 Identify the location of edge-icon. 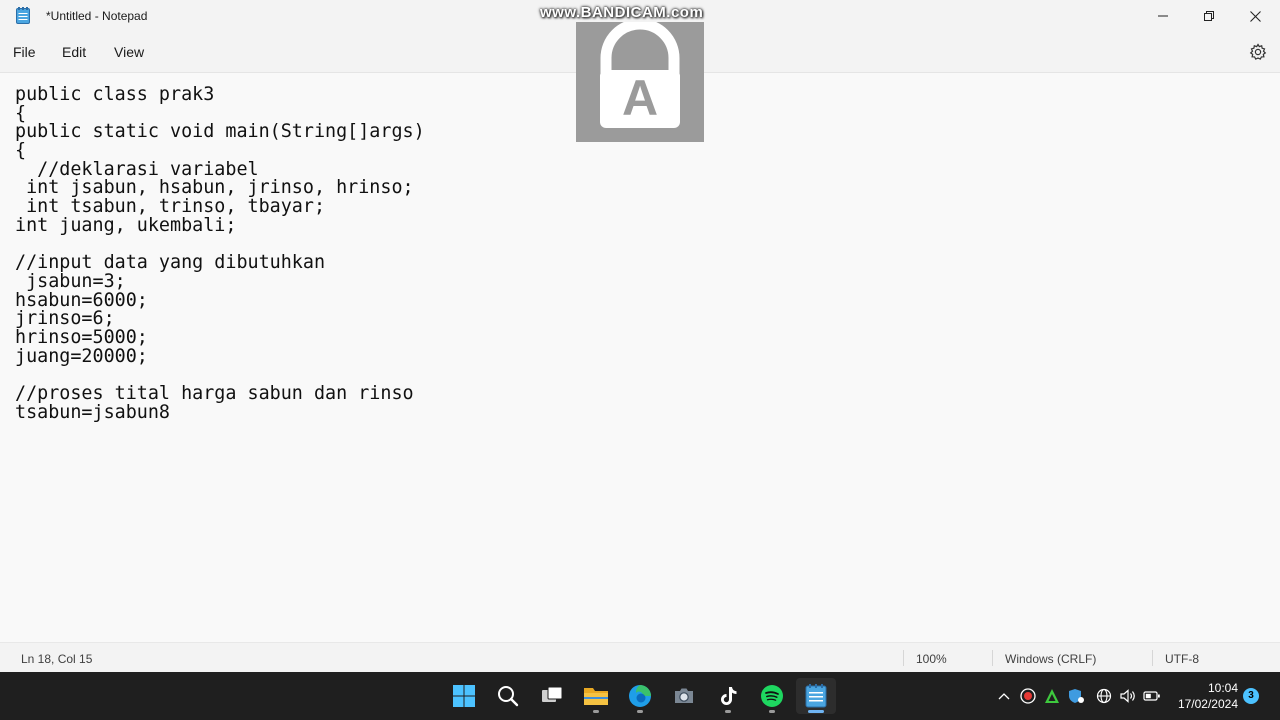
(640, 696).